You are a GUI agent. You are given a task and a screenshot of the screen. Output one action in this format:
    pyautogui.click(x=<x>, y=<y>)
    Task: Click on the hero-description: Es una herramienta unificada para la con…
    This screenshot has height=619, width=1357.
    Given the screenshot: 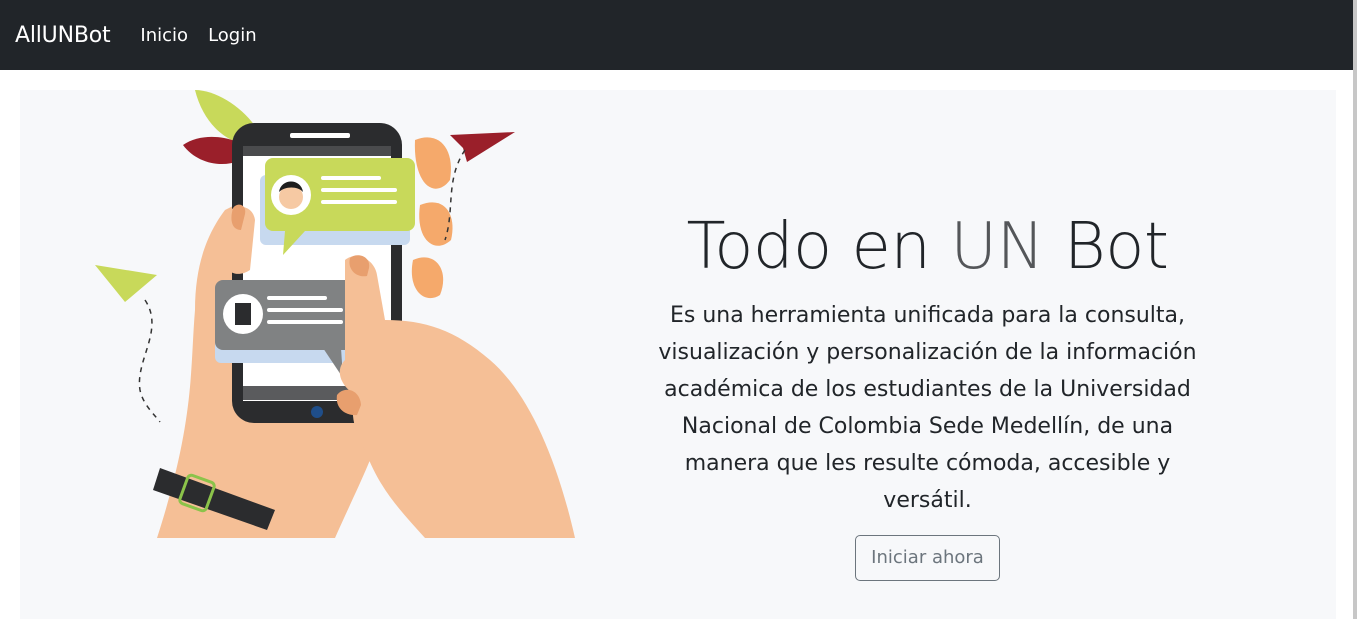 What is the action you would take?
    pyautogui.click(x=927, y=408)
    